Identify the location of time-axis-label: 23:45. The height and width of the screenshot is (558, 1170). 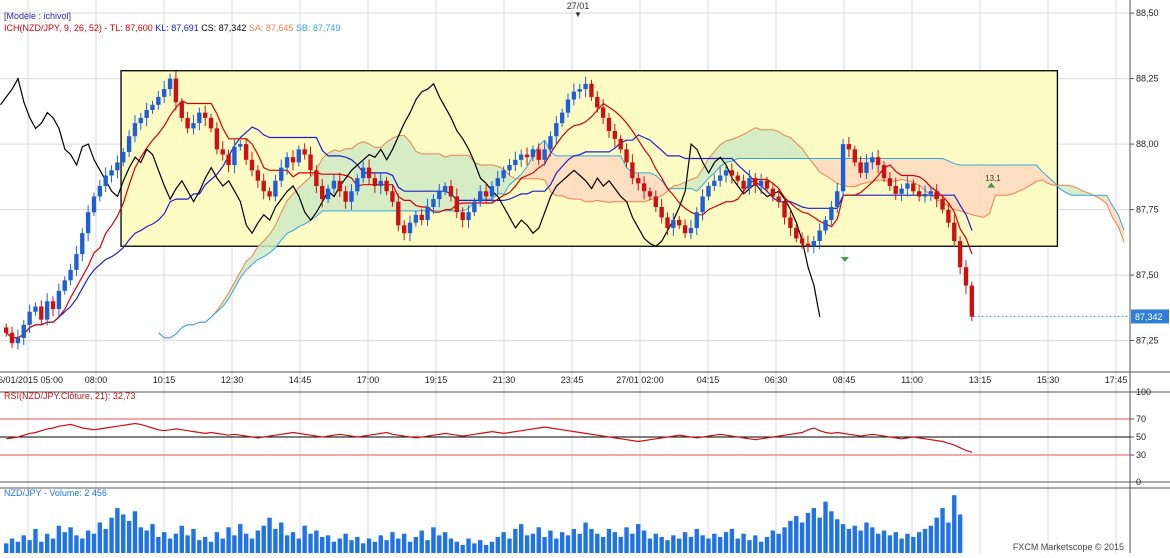
(572, 380).